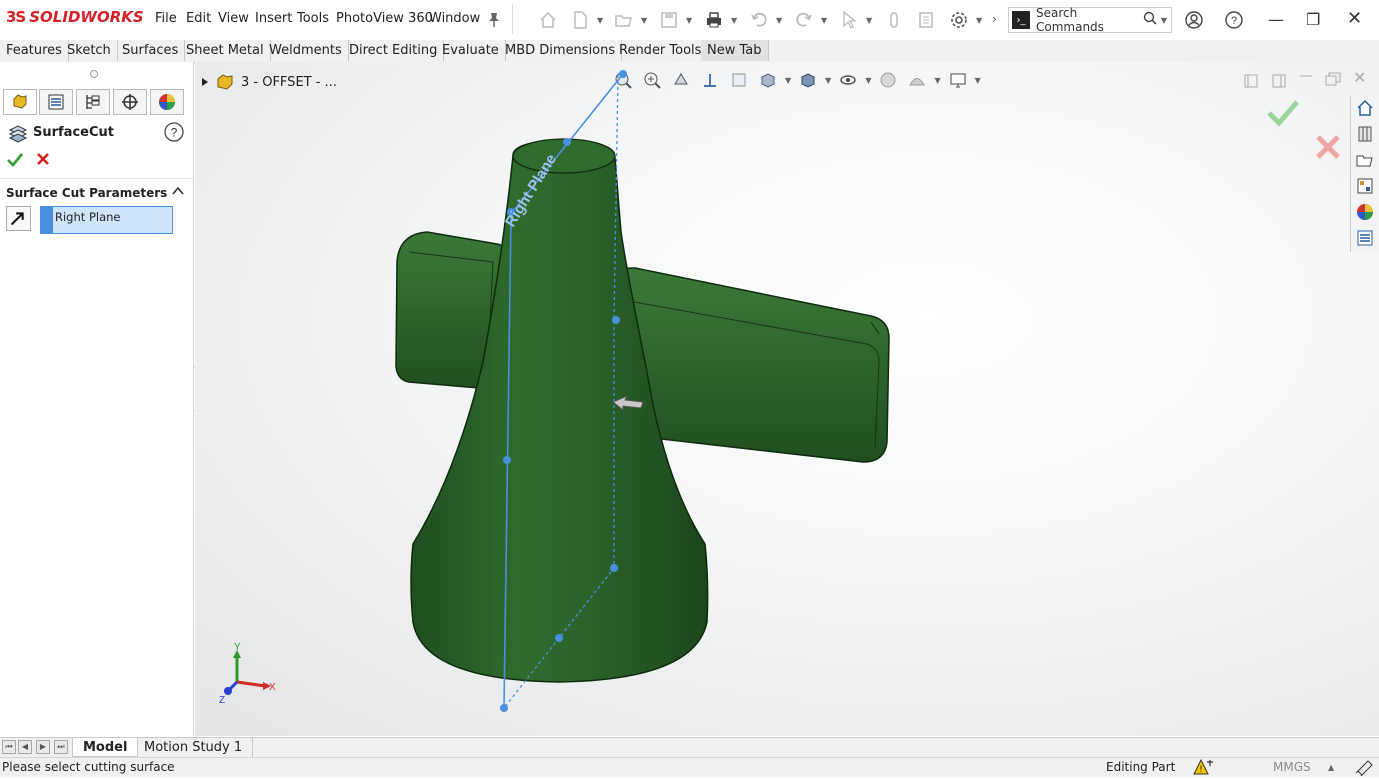  Describe the element at coordinates (689, 747) in the screenshot. I see `bottom-tabs-bar: ⏮ ◀ ▶ ⏭ Model Motion Study 1` at that location.